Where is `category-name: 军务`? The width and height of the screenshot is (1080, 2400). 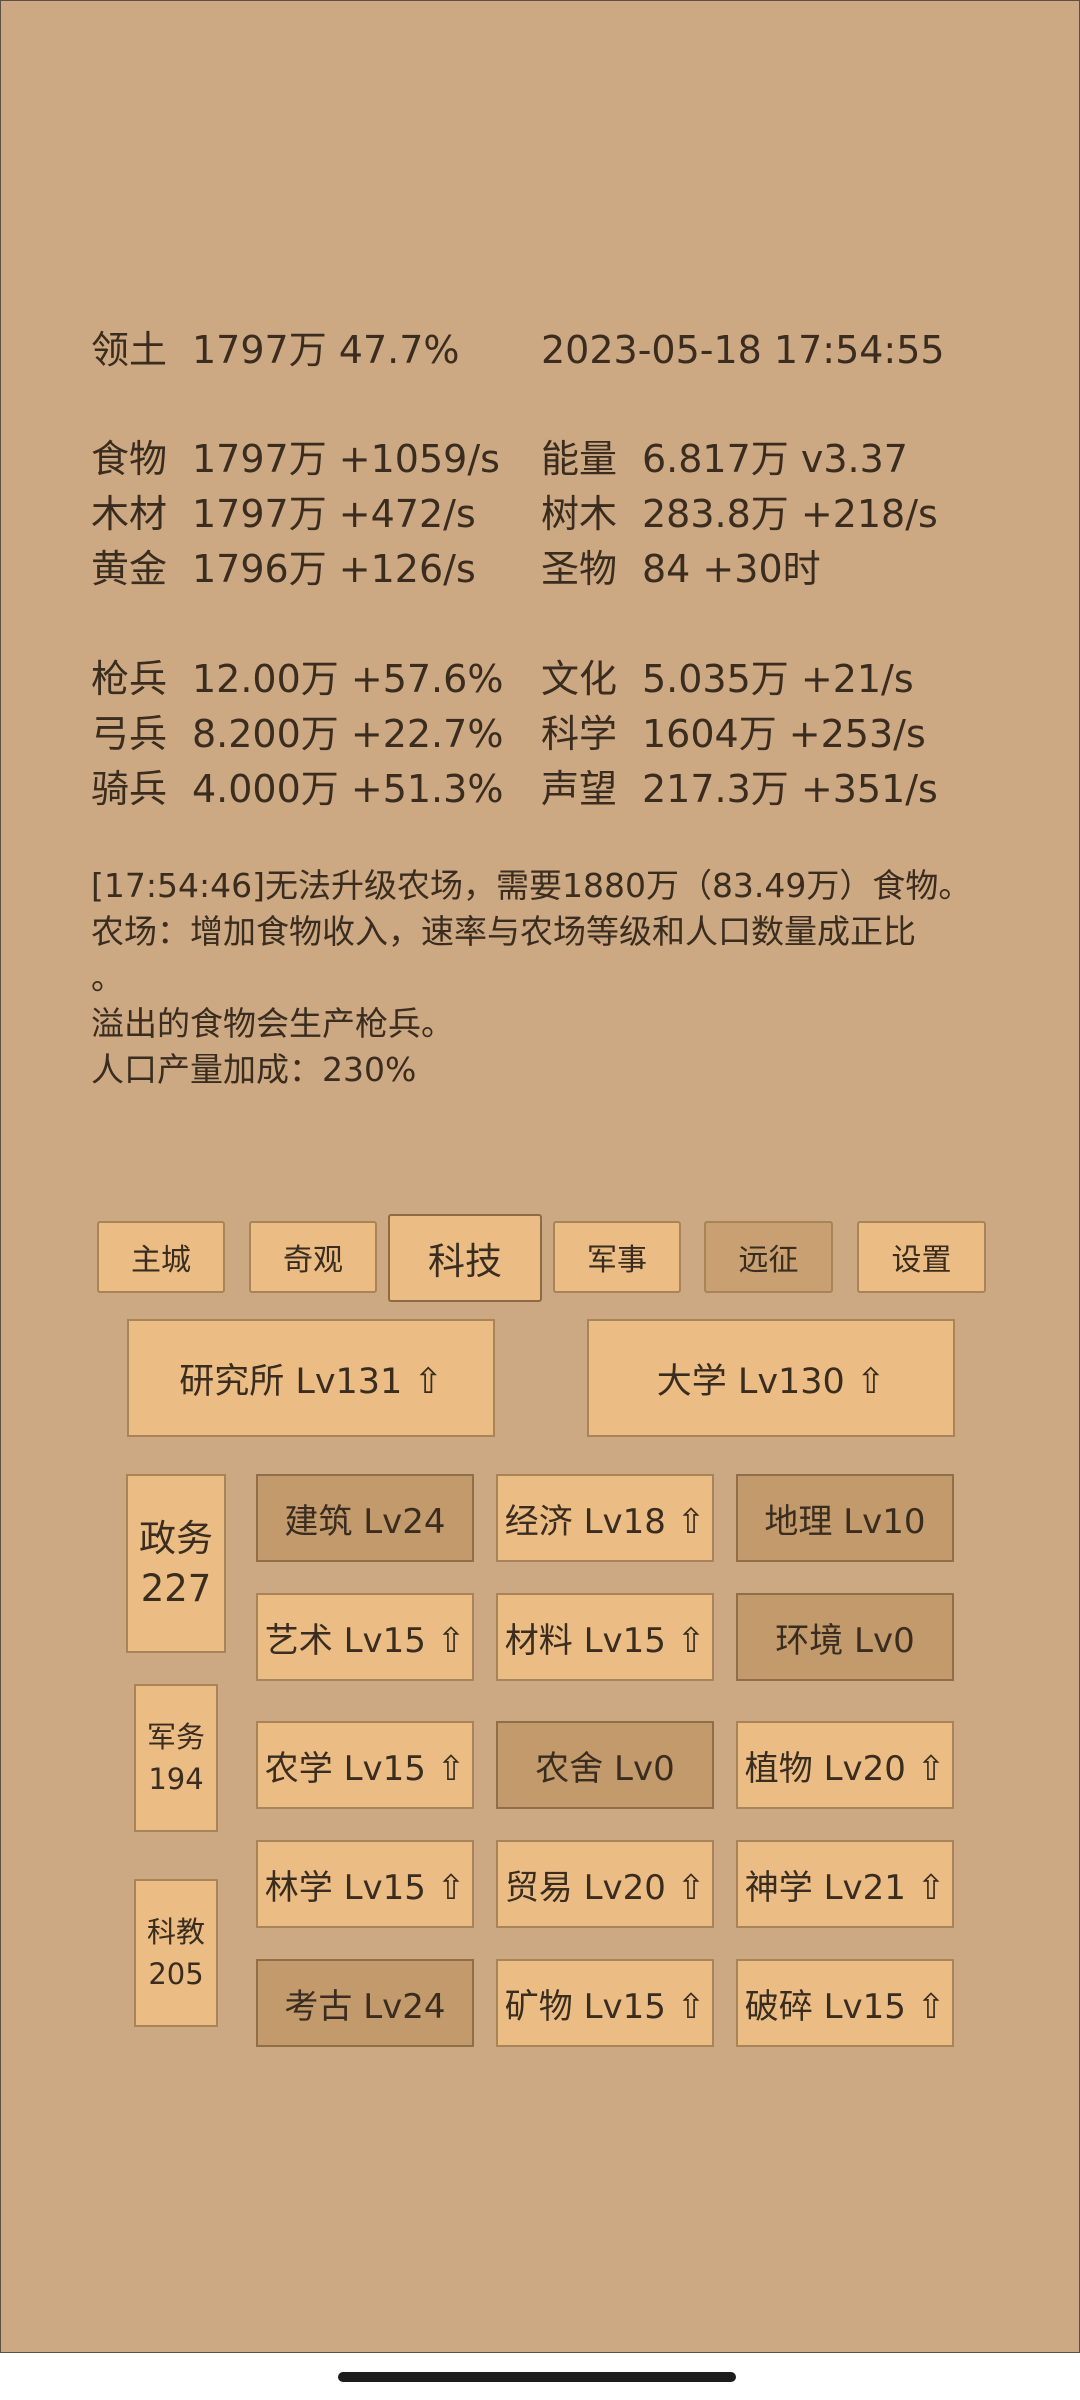
category-name: 军务 is located at coordinates (175, 1737).